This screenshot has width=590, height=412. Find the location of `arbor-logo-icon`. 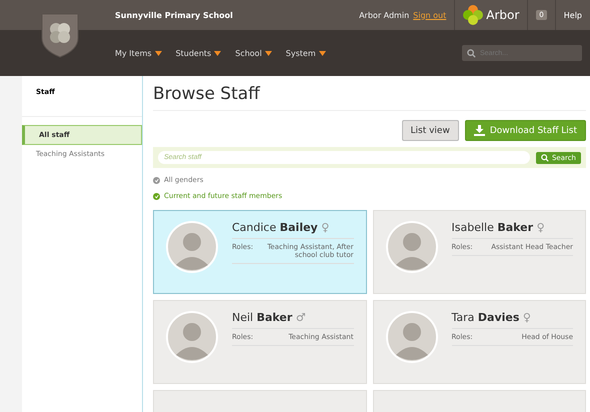

arbor-logo-icon is located at coordinates (473, 15).